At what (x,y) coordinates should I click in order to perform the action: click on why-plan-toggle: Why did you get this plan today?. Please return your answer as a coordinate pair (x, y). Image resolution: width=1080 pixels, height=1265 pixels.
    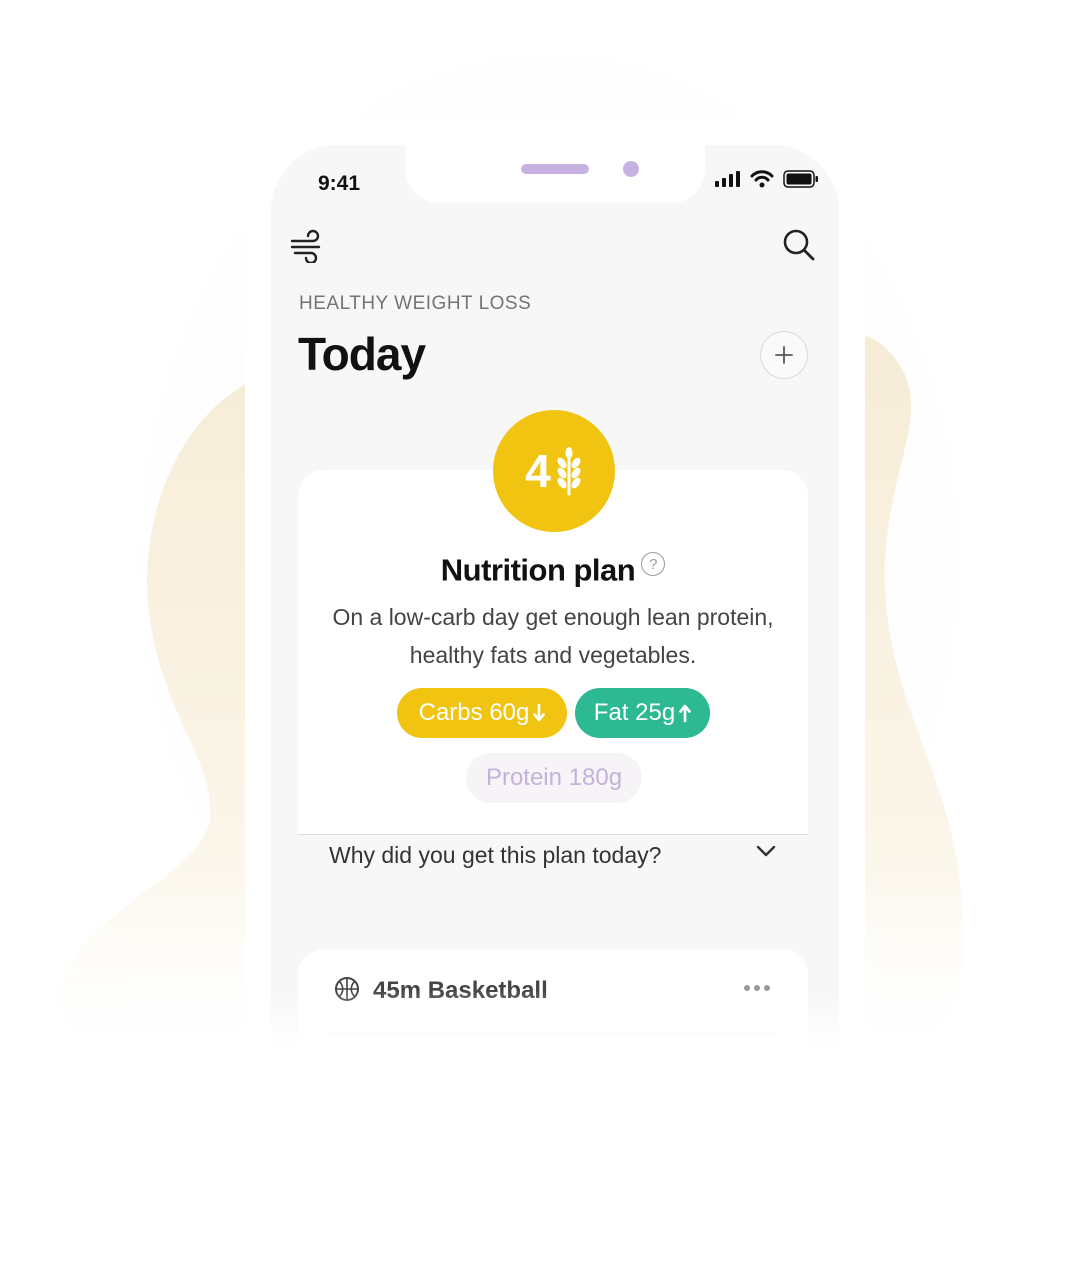
    Looking at the image, I should click on (495, 855).